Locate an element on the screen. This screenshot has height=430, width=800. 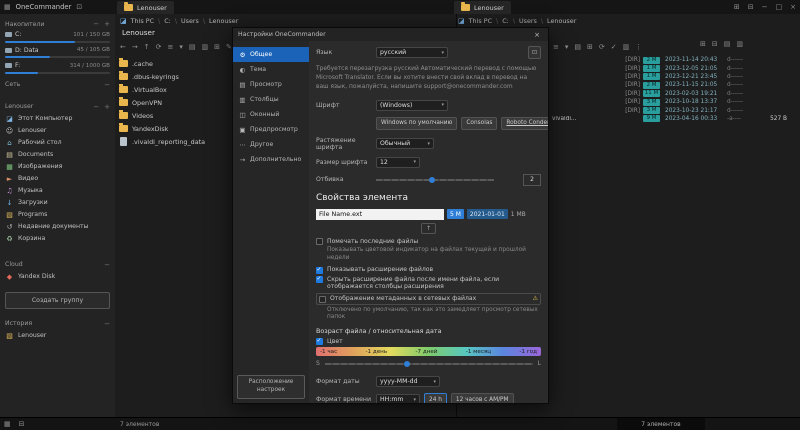
view-mode-icon: ▤ is located at coordinates (727, 44).